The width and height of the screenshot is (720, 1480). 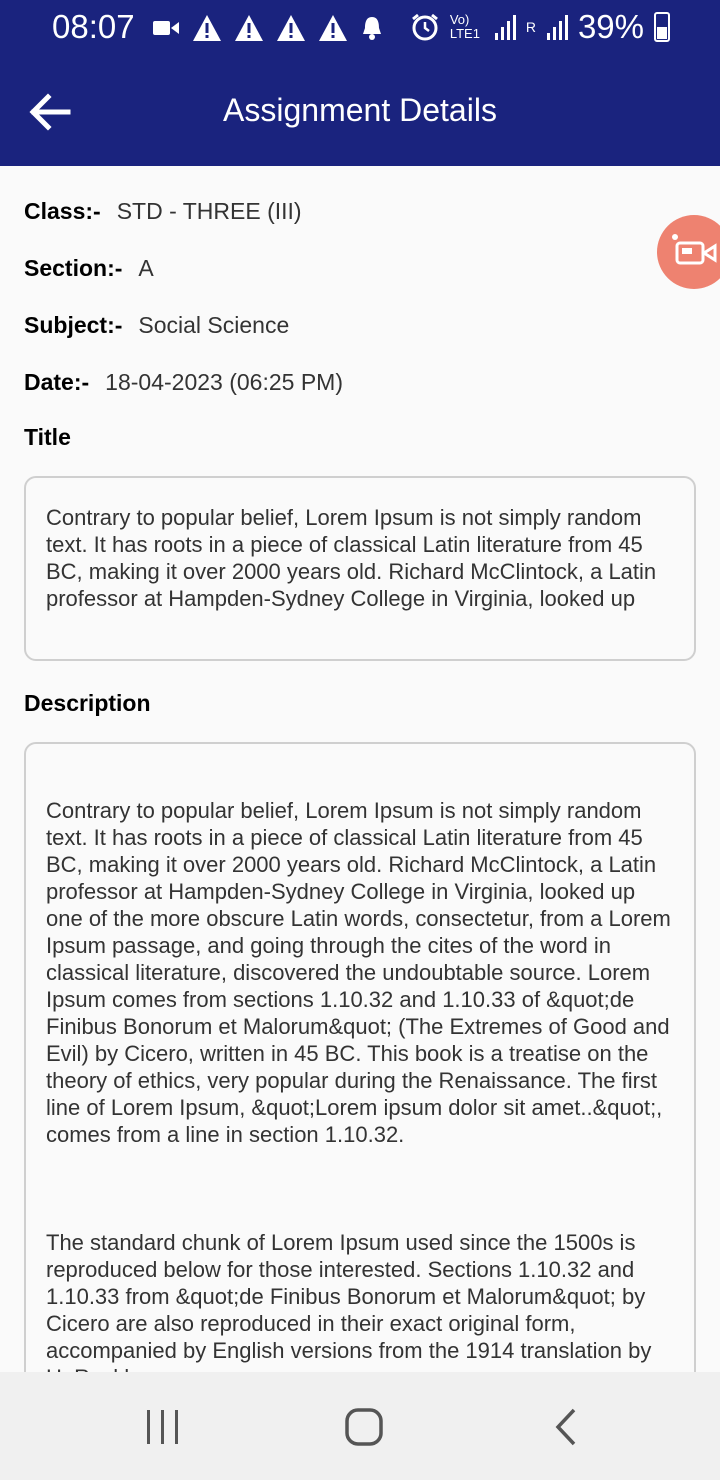 I want to click on subject-label: Subject:-, so click(x=73, y=325).